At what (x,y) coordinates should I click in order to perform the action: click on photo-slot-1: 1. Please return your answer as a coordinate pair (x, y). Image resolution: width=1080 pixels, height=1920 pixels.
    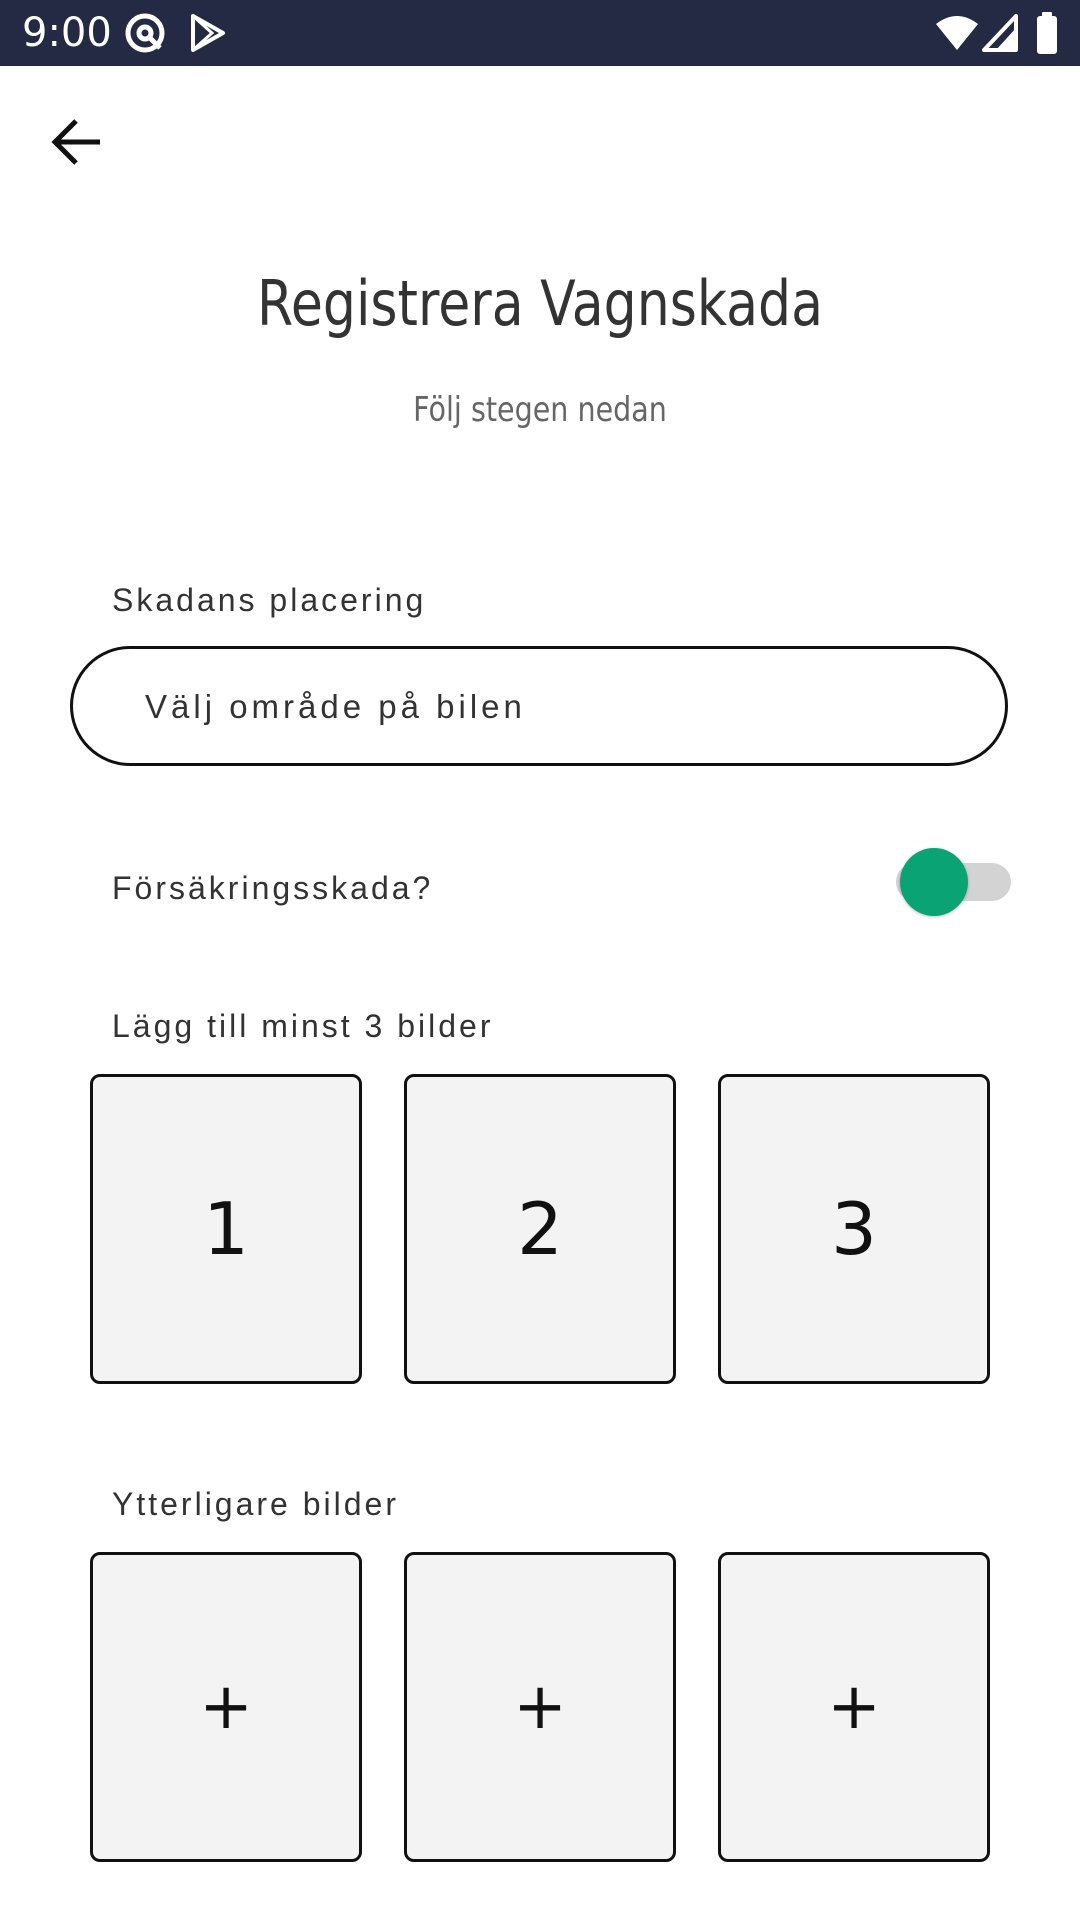
    Looking at the image, I should click on (226, 1229).